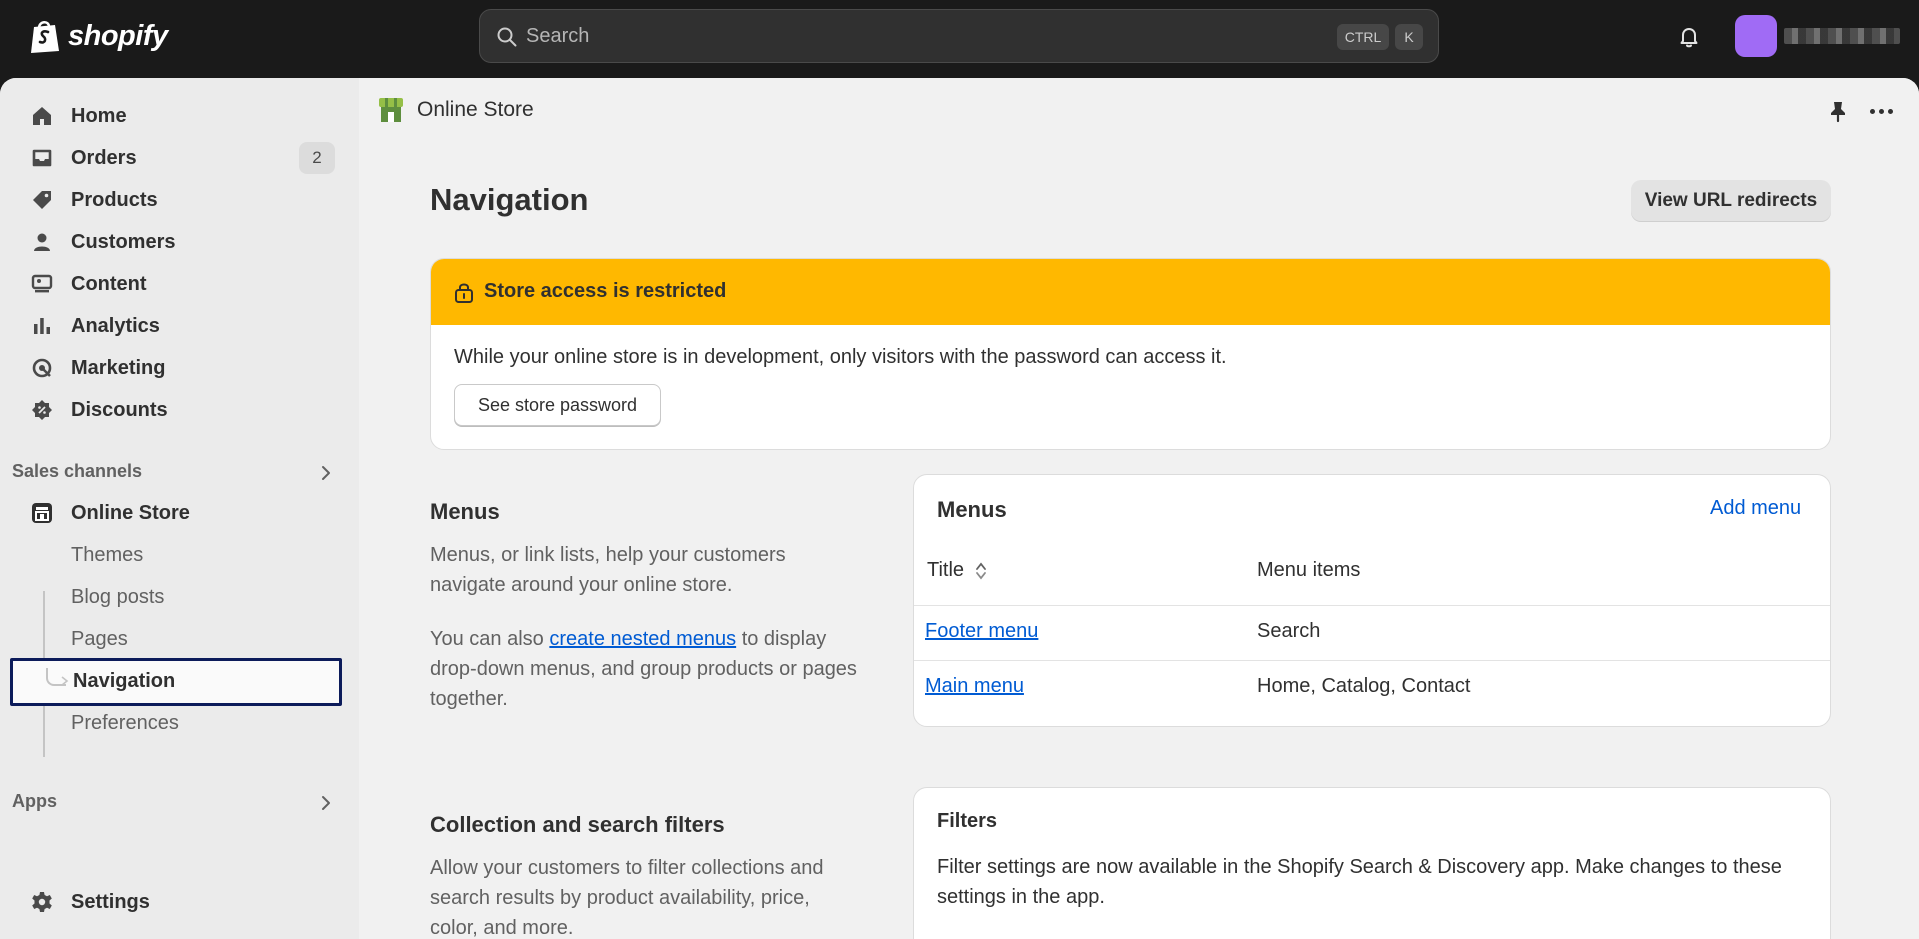  I want to click on sidebar-item-navigation: Navigation, so click(176, 682).